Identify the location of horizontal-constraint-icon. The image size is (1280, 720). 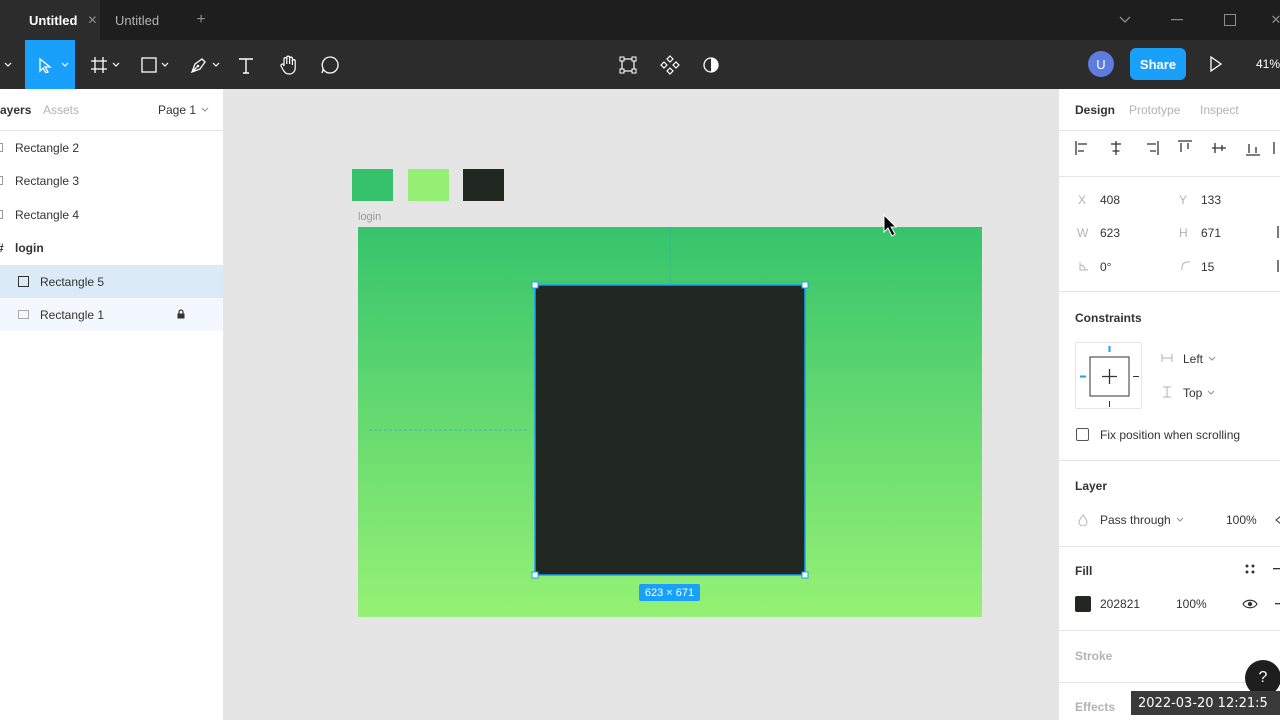
(1167, 358).